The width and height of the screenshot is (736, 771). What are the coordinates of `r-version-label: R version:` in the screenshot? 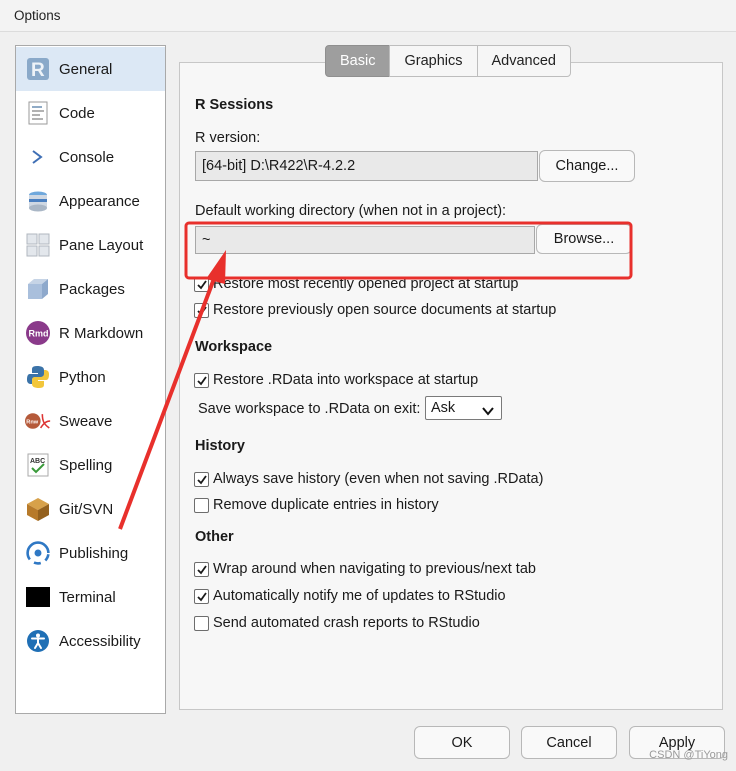 It's located at (228, 138).